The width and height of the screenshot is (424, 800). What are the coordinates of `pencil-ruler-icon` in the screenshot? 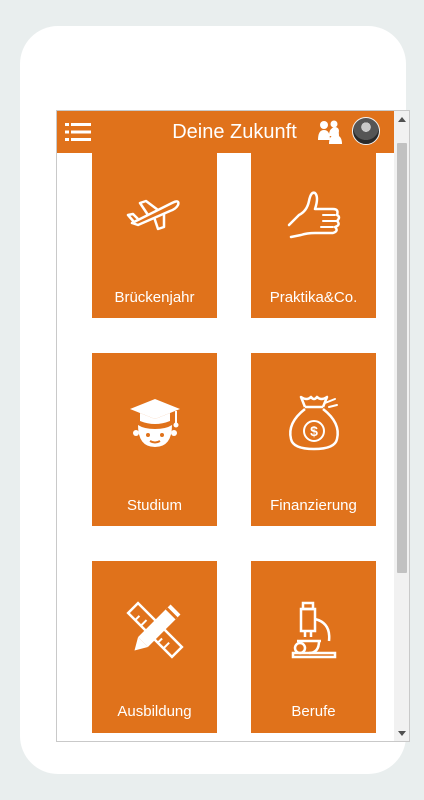 It's located at (155, 630).